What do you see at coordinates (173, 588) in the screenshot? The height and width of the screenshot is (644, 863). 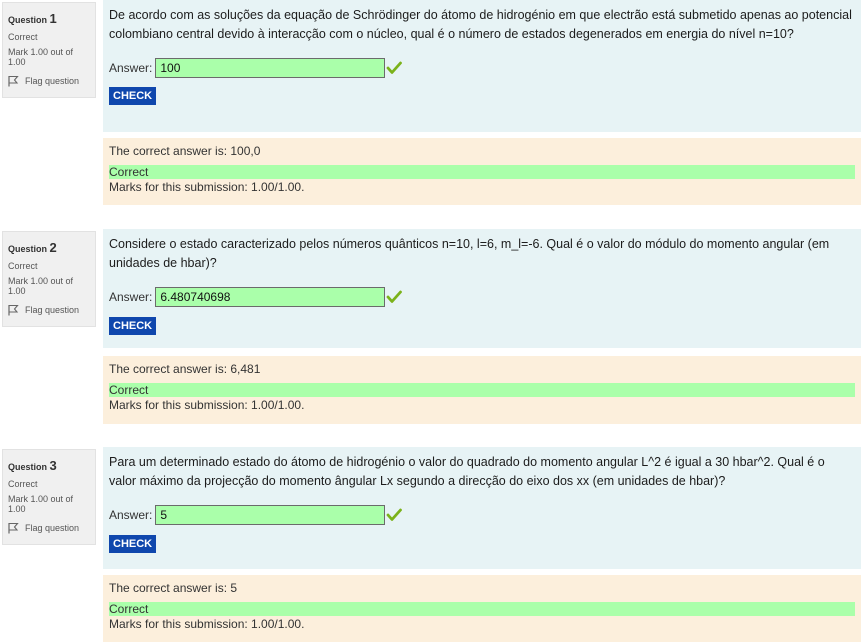 I see `correct-answer-text: The correct answer is: 5` at bounding box center [173, 588].